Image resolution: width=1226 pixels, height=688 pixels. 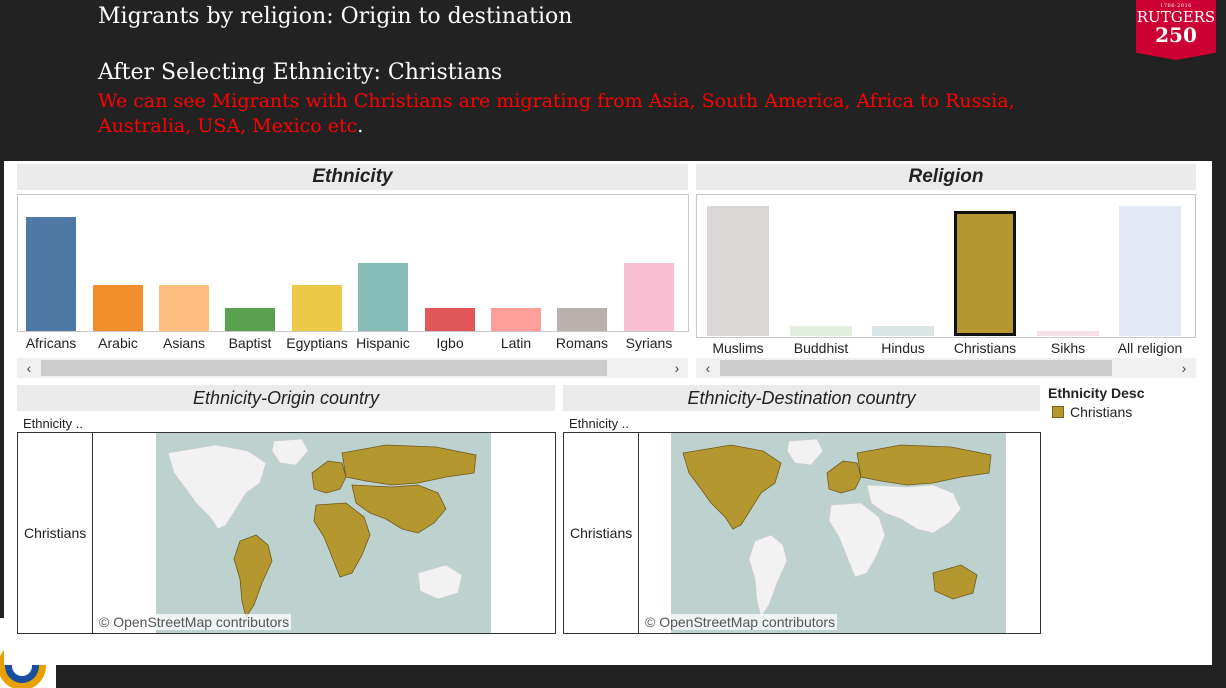 What do you see at coordinates (1176, 35) in the screenshot?
I see `logo-number: 250` at bounding box center [1176, 35].